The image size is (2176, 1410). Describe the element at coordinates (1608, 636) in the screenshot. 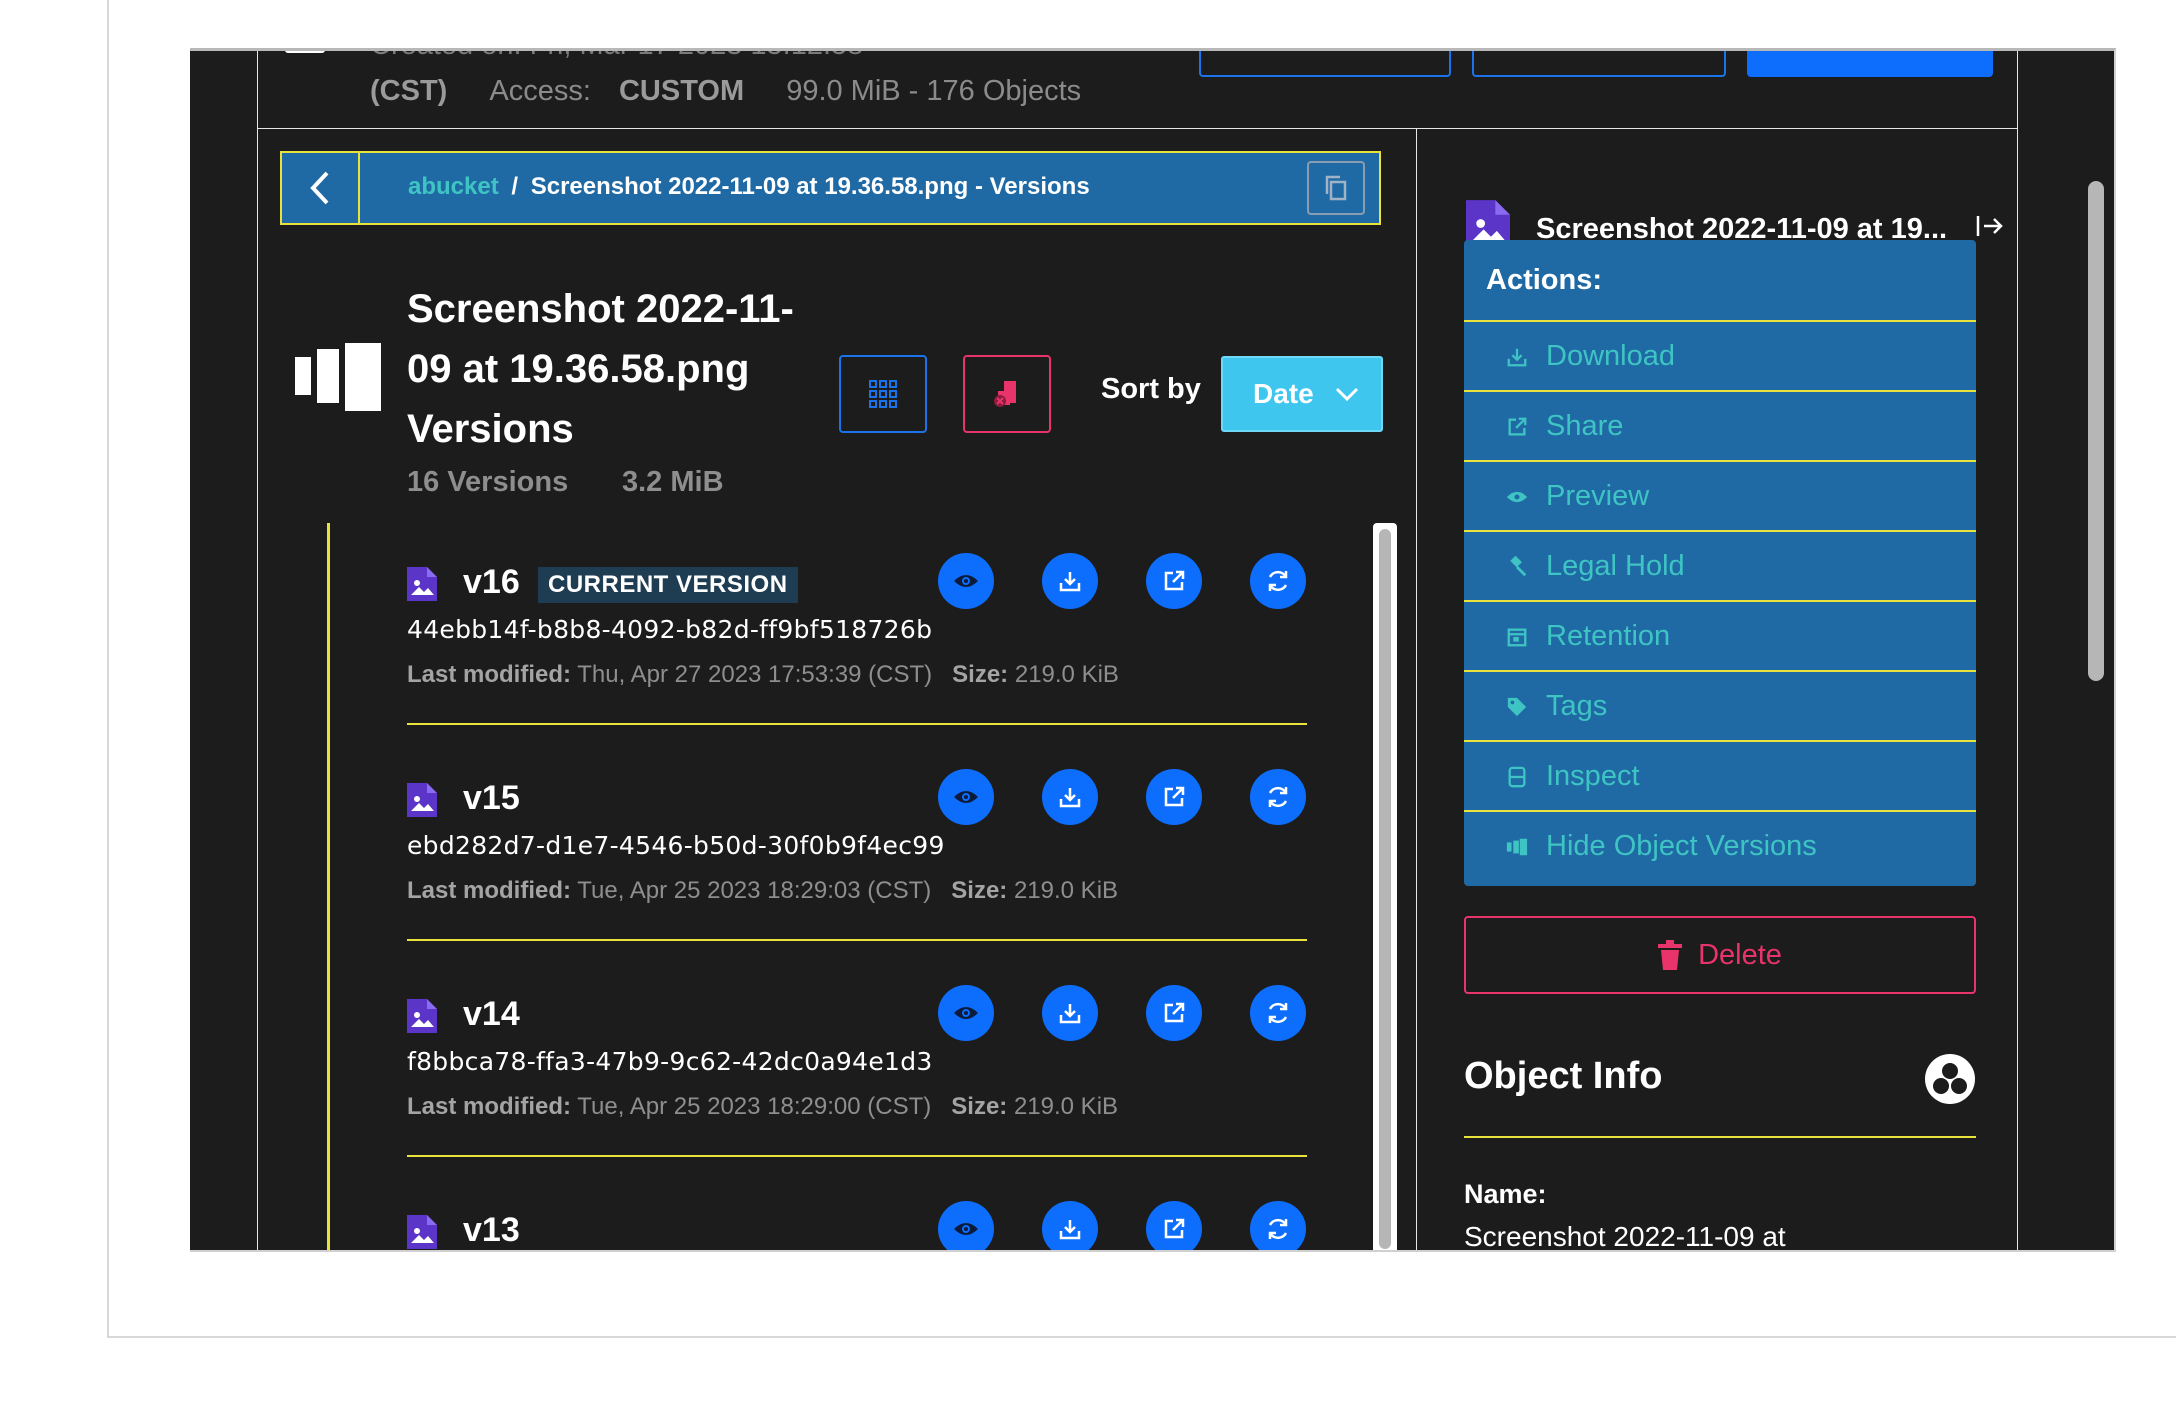

I see `action-label: Retention` at that location.